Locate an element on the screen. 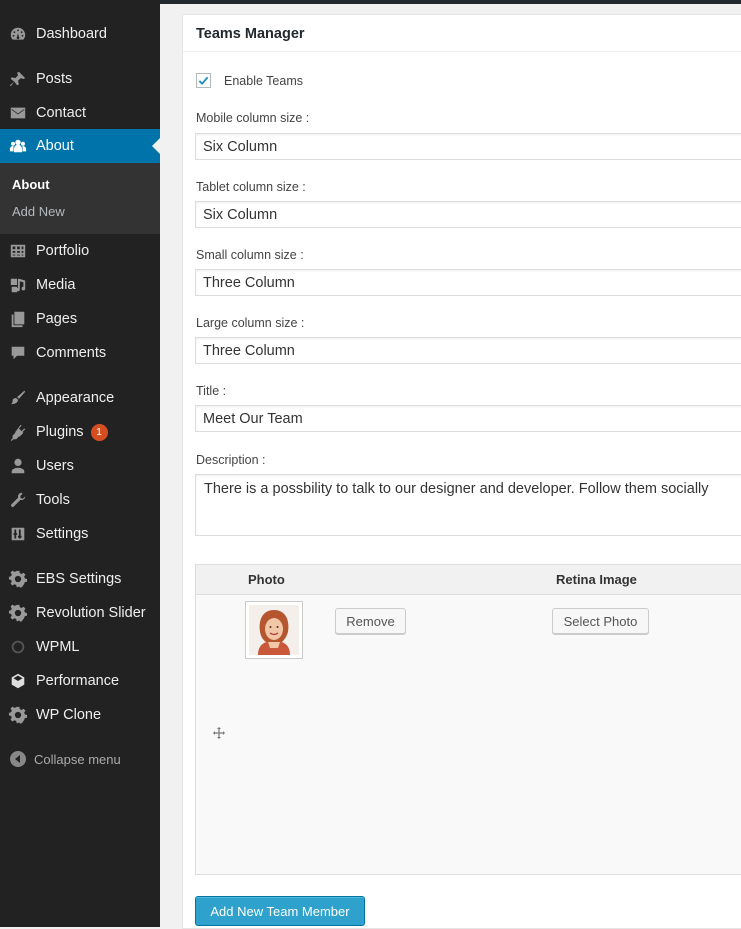 This screenshot has width=741, height=929. menu-portfolio: Portfolio is located at coordinates (80, 251).